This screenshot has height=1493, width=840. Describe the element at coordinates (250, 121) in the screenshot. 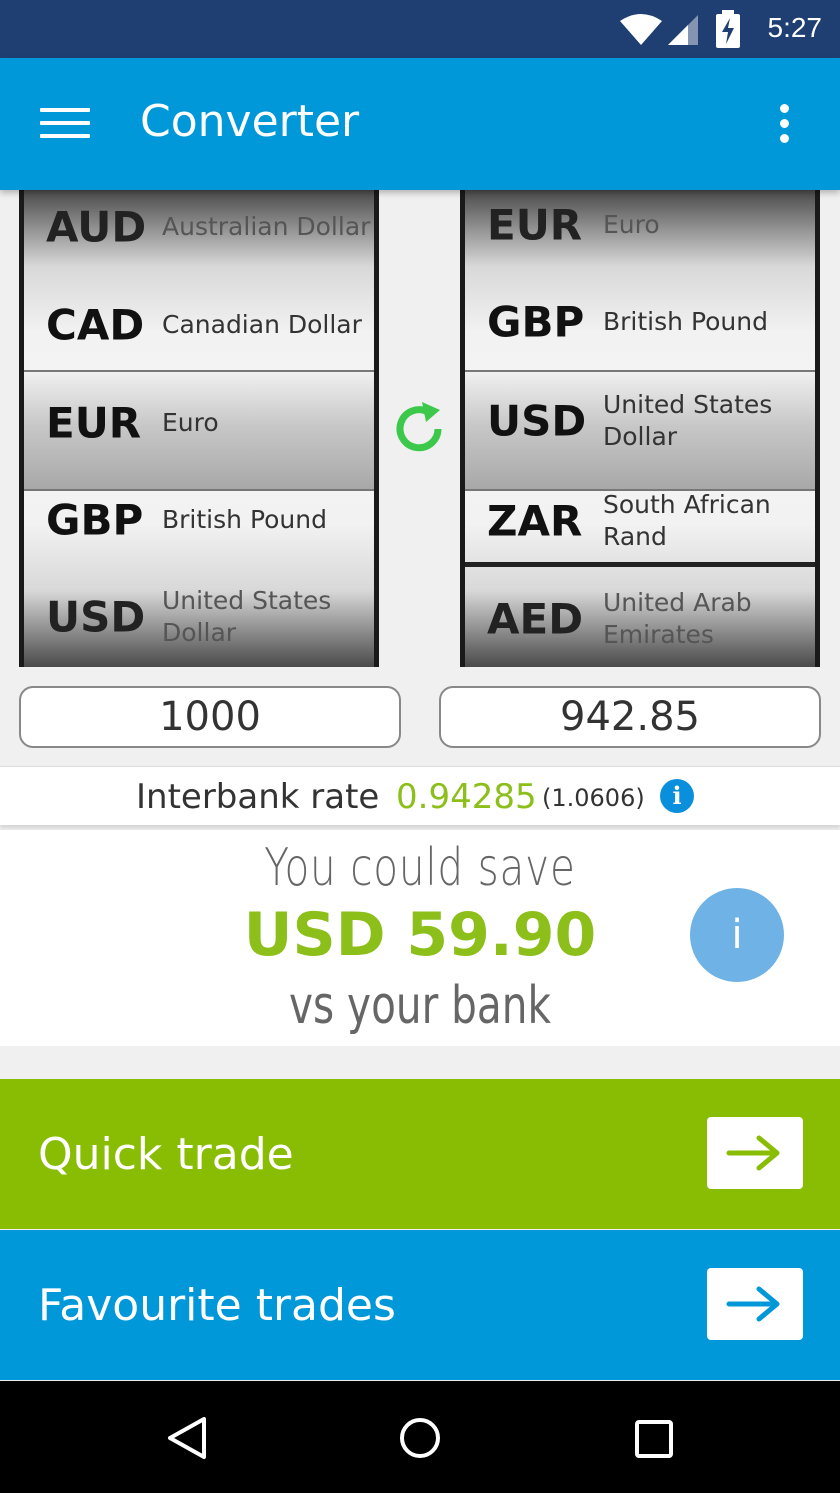

I see `page-title: Converter` at that location.